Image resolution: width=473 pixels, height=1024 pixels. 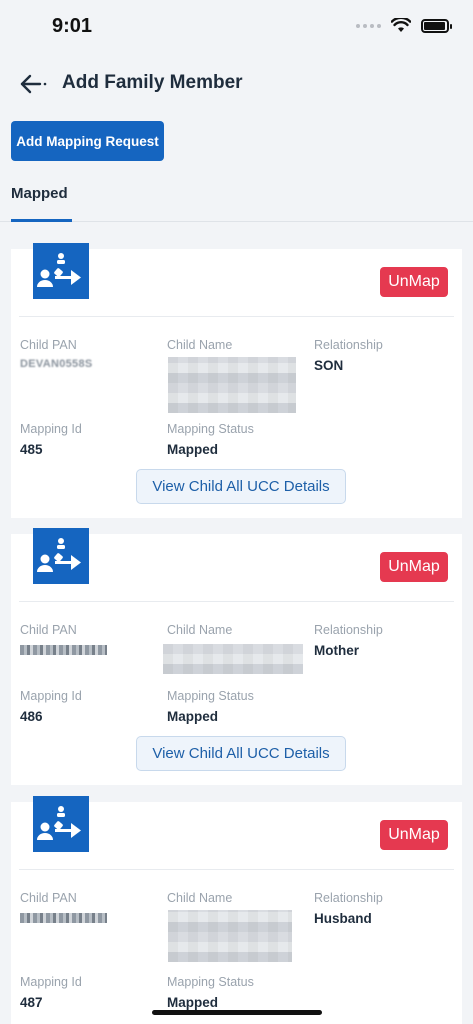 What do you see at coordinates (436, 25) in the screenshot?
I see `battery-icon` at bounding box center [436, 25].